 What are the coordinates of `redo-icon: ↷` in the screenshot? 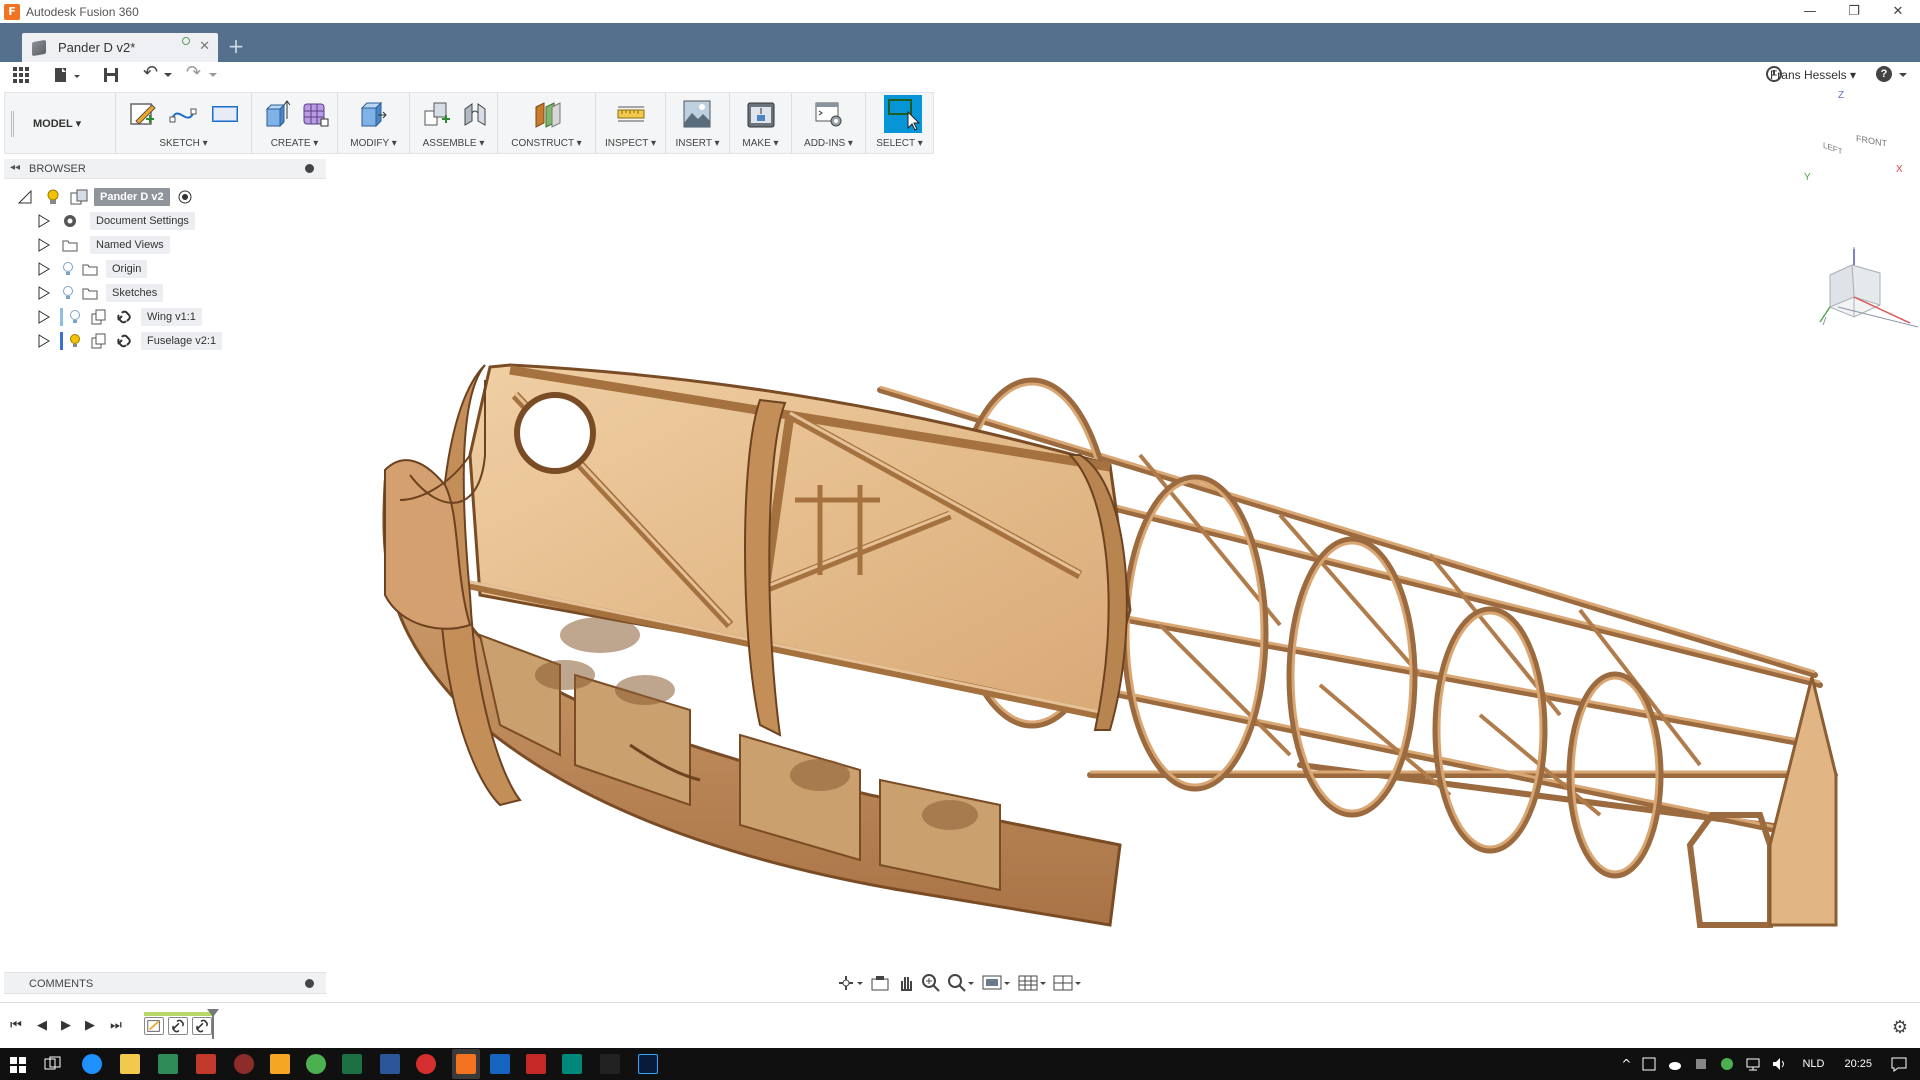 It's located at (193, 73).